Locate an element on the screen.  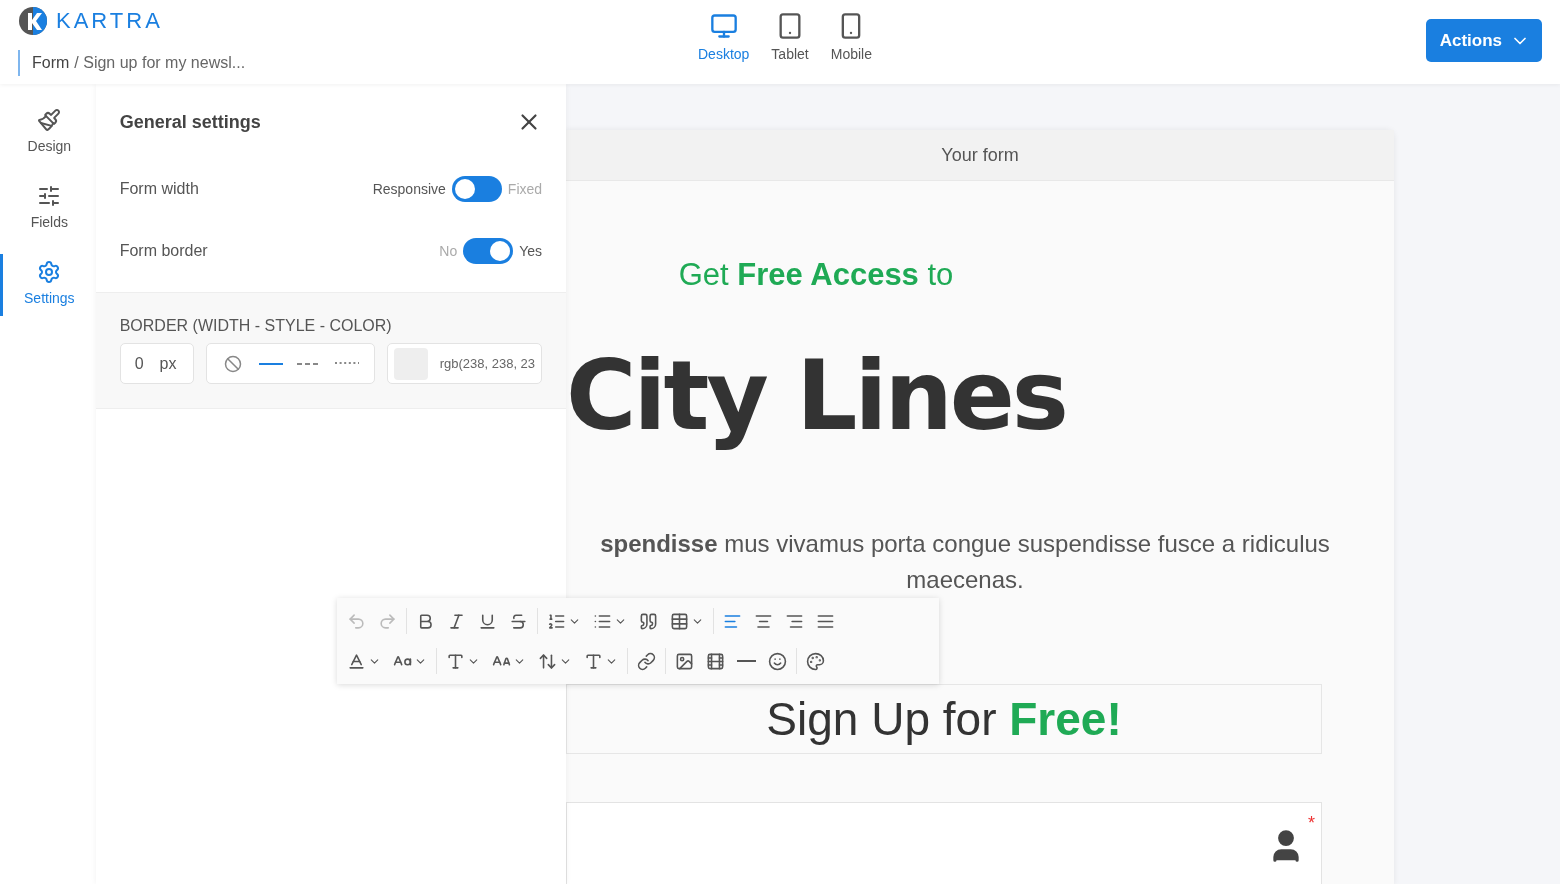
underline-icon is located at coordinates (487, 621).